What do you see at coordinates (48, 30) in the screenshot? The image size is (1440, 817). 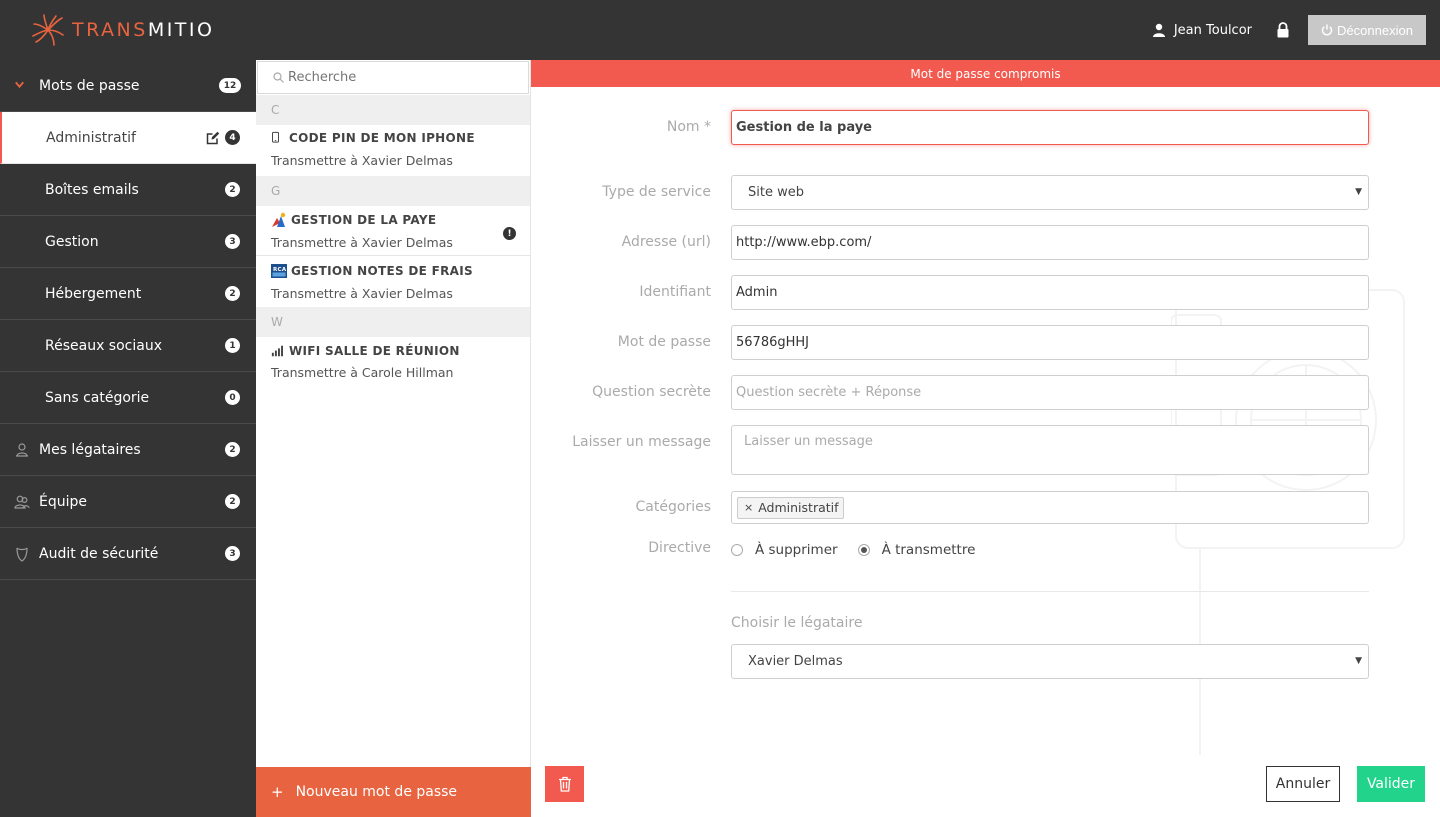 I see `sun-spiral-logo-icon` at bounding box center [48, 30].